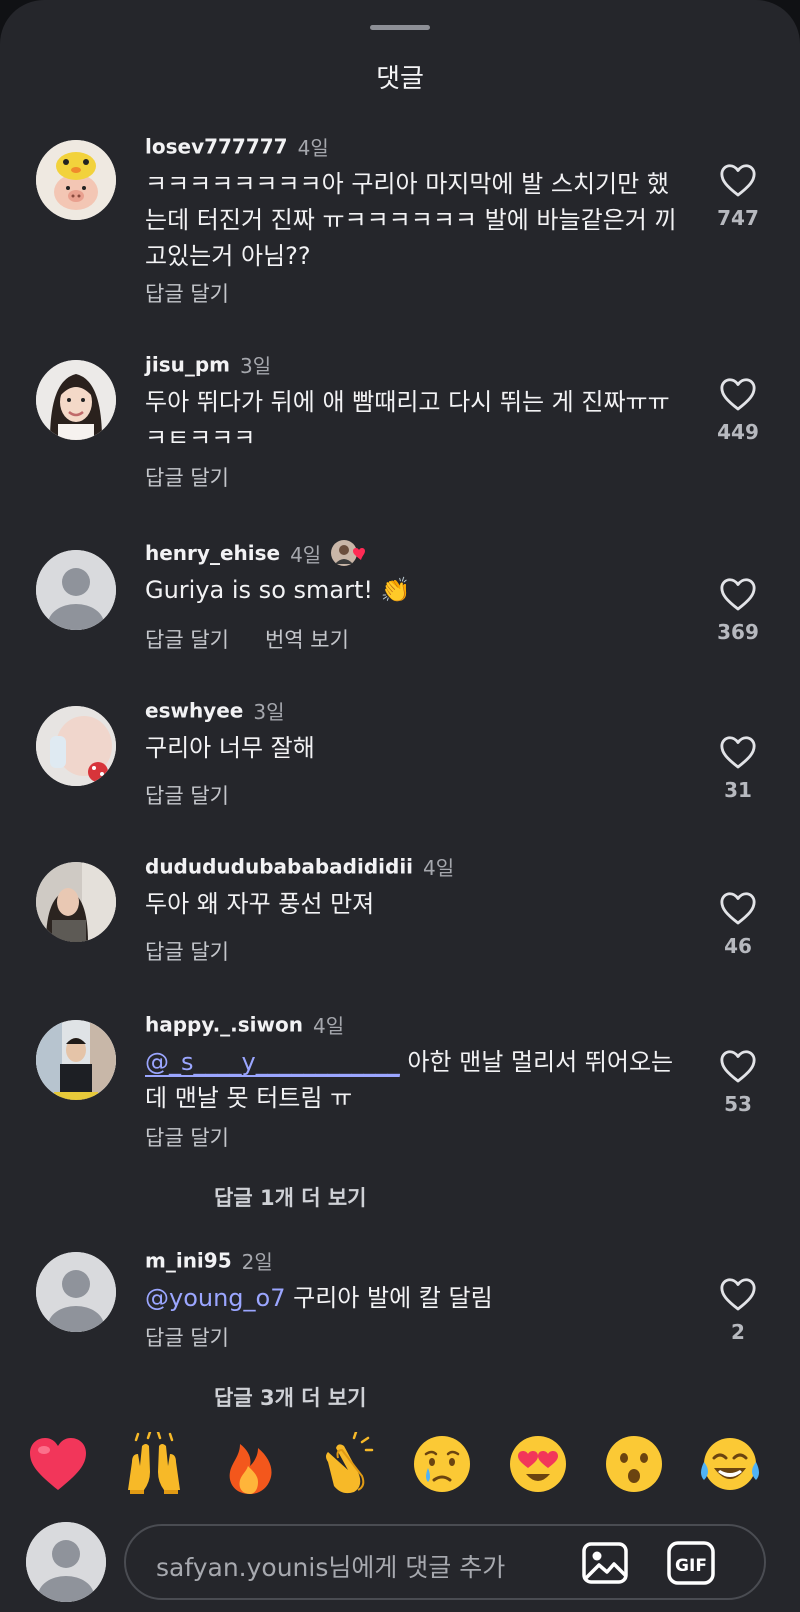 This screenshot has width=800, height=1612. What do you see at coordinates (230, 748) in the screenshot?
I see `comment-text: 구리아 너무 잘해` at bounding box center [230, 748].